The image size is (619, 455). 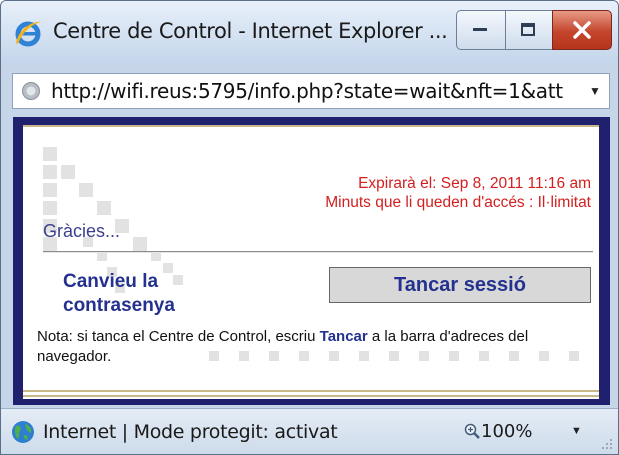 I want to click on resize-grip-icon, so click(x=606, y=443).